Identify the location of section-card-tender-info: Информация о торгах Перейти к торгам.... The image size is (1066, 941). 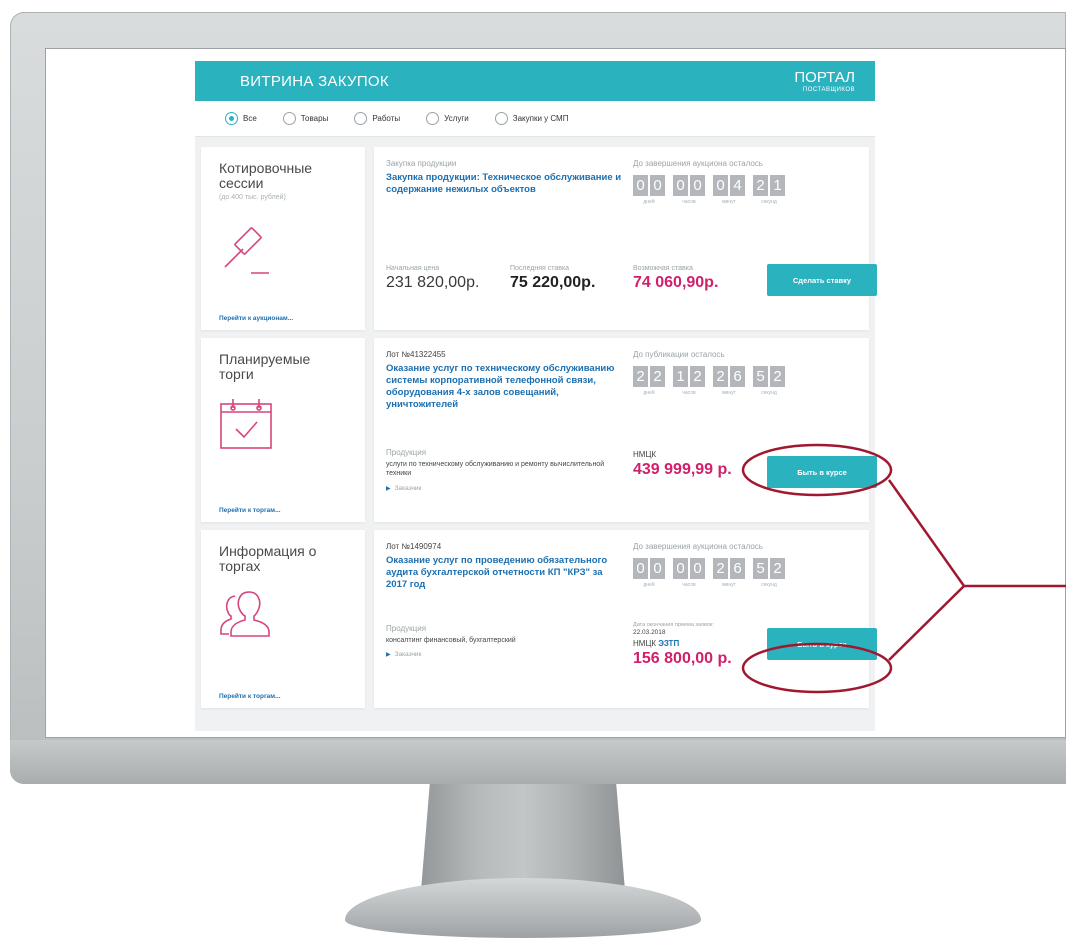
(283, 619).